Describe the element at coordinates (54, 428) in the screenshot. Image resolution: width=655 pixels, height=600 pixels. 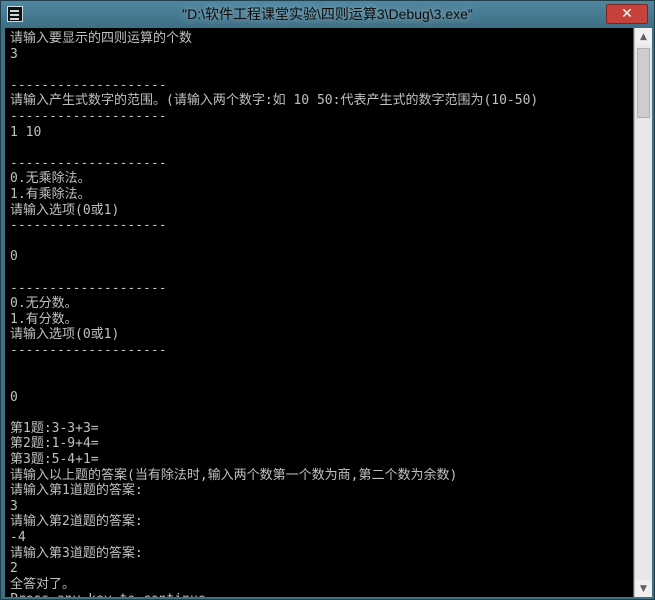
I see `console-line: 第1题:3-3+3=` at that location.